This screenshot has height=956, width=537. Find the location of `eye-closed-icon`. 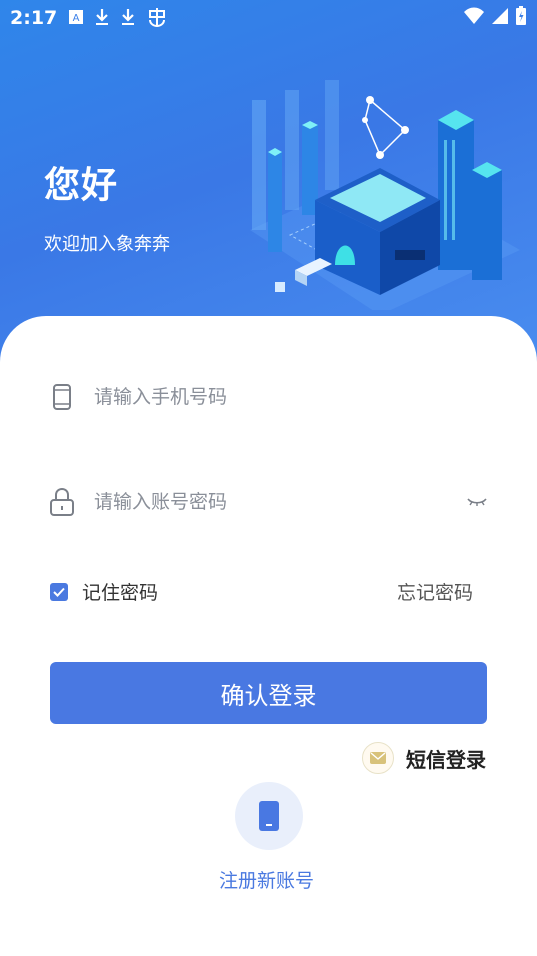

eye-closed-icon is located at coordinates (477, 501).